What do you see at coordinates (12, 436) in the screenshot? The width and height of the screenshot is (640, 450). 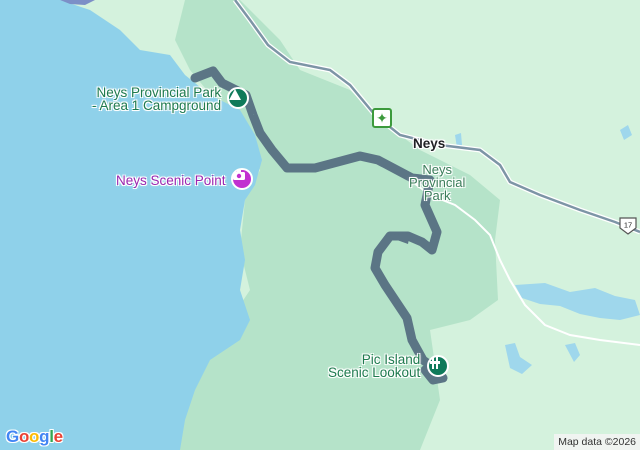 I see `logo-letter: G` at bounding box center [12, 436].